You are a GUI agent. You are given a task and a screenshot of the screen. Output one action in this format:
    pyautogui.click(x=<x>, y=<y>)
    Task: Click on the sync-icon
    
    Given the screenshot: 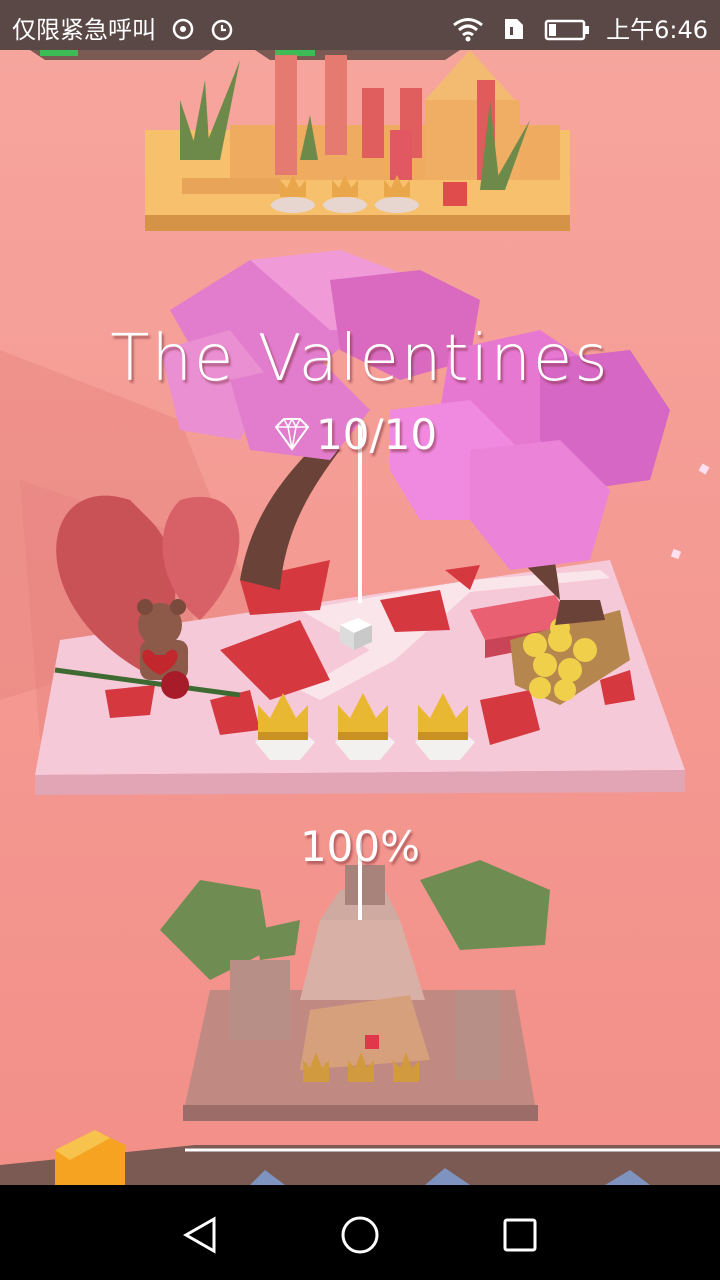 What is the action you would take?
    pyautogui.click(x=182, y=29)
    